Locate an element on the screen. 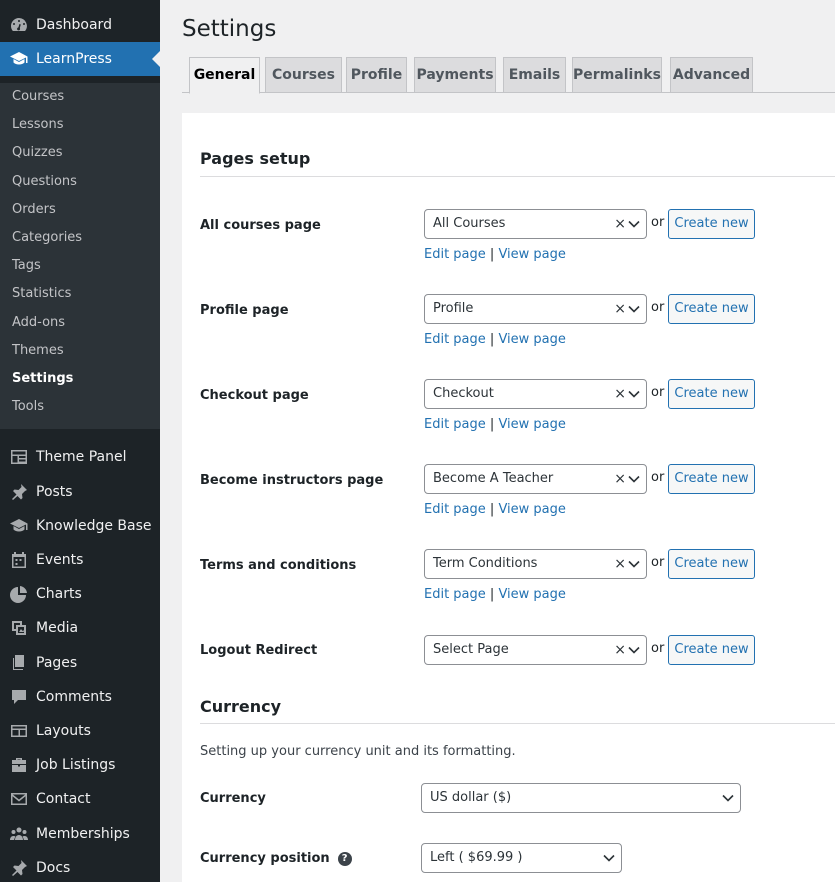 This screenshot has width=835, height=882. currency-position-select: Left ( $69.99 ) is located at coordinates (521, 858).